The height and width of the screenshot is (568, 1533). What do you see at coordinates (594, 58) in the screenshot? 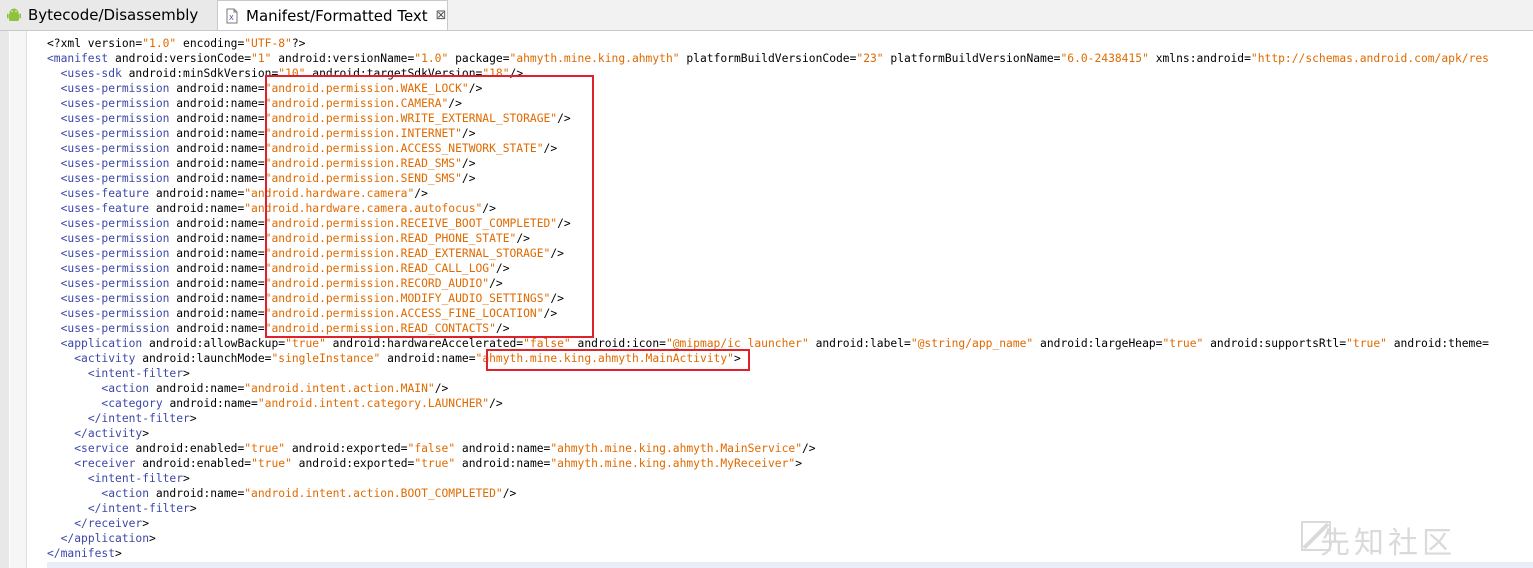
I see `attribute-value: "ahmyth.mine.king.ahmyth"` at bounding box center [594, 58].